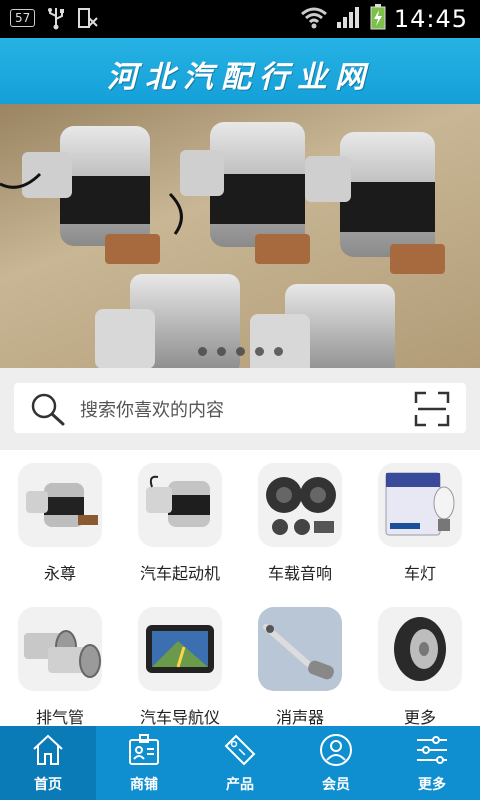 Image resolution: width=480 pixels, height=800 pixels. Describe the element at coordinates (420, 505) in the screenshot. I see `car-bulb-image` at that location.